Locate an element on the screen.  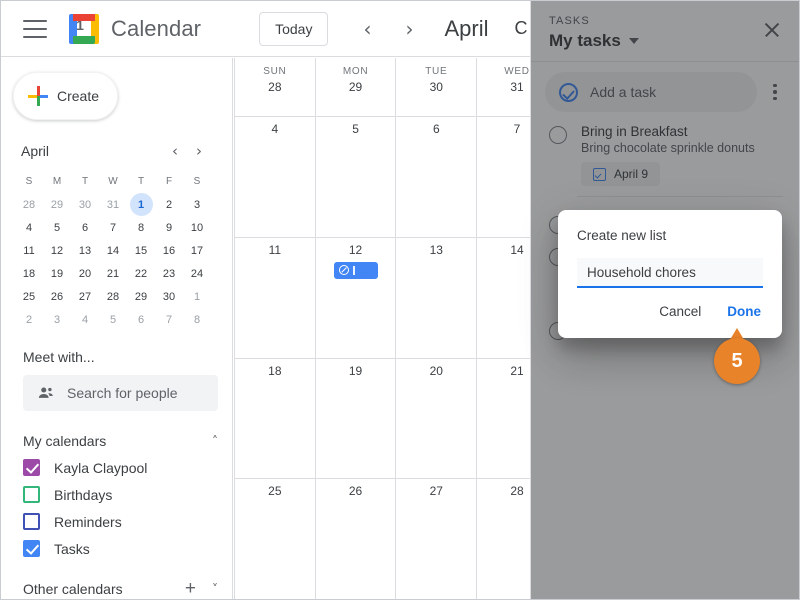
mini-calendar-dow: F is located at coordinates (169, 181).